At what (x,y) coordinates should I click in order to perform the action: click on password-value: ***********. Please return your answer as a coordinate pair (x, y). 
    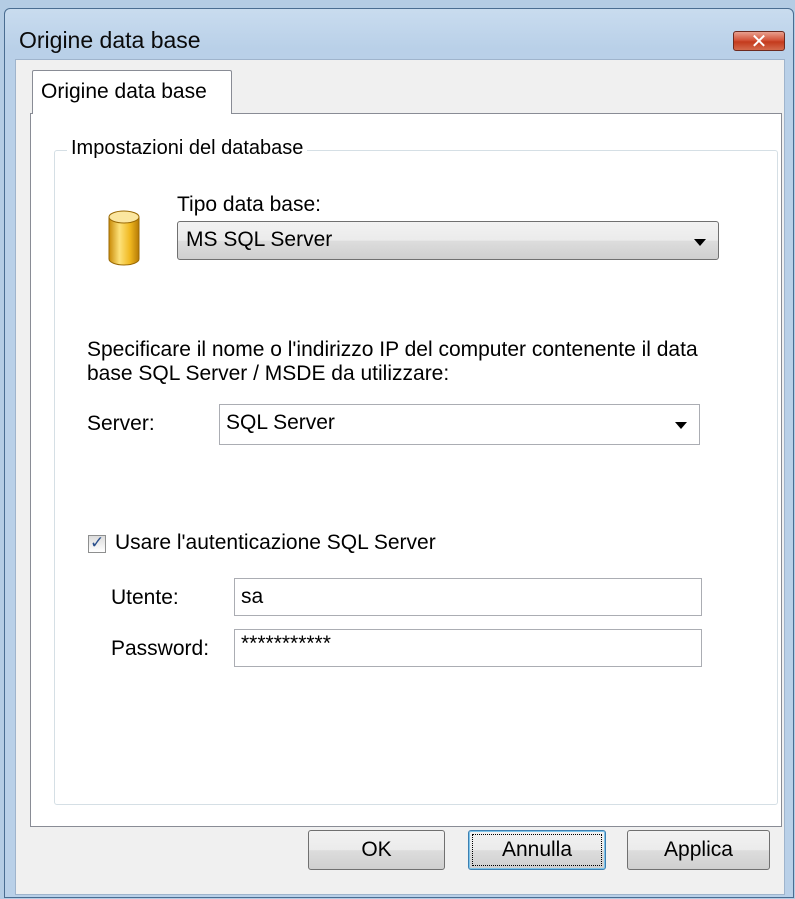
    Looking at the image, I should click on (286, 643).